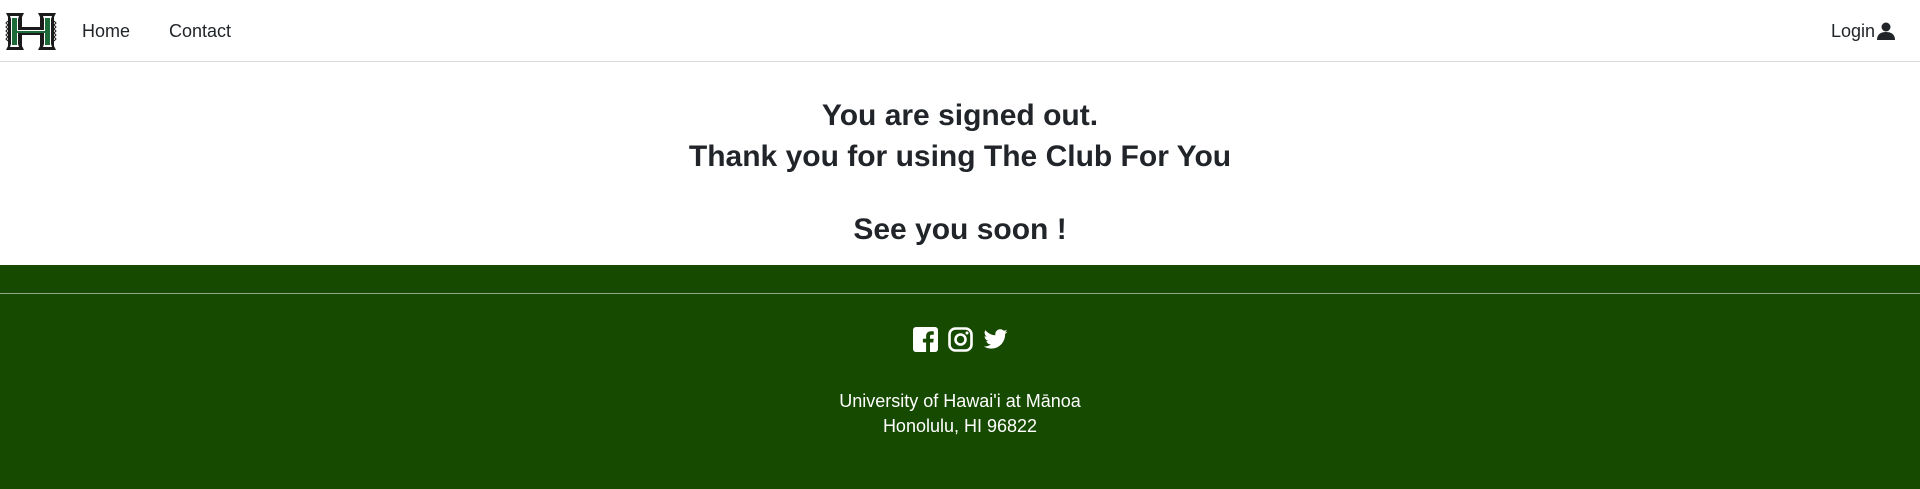 This screenshot has width=1920, height=489. Describe the element at coordinates (960, 229) in the screenshot. I see `see-you-soon-heading: See you soon !` at that location.